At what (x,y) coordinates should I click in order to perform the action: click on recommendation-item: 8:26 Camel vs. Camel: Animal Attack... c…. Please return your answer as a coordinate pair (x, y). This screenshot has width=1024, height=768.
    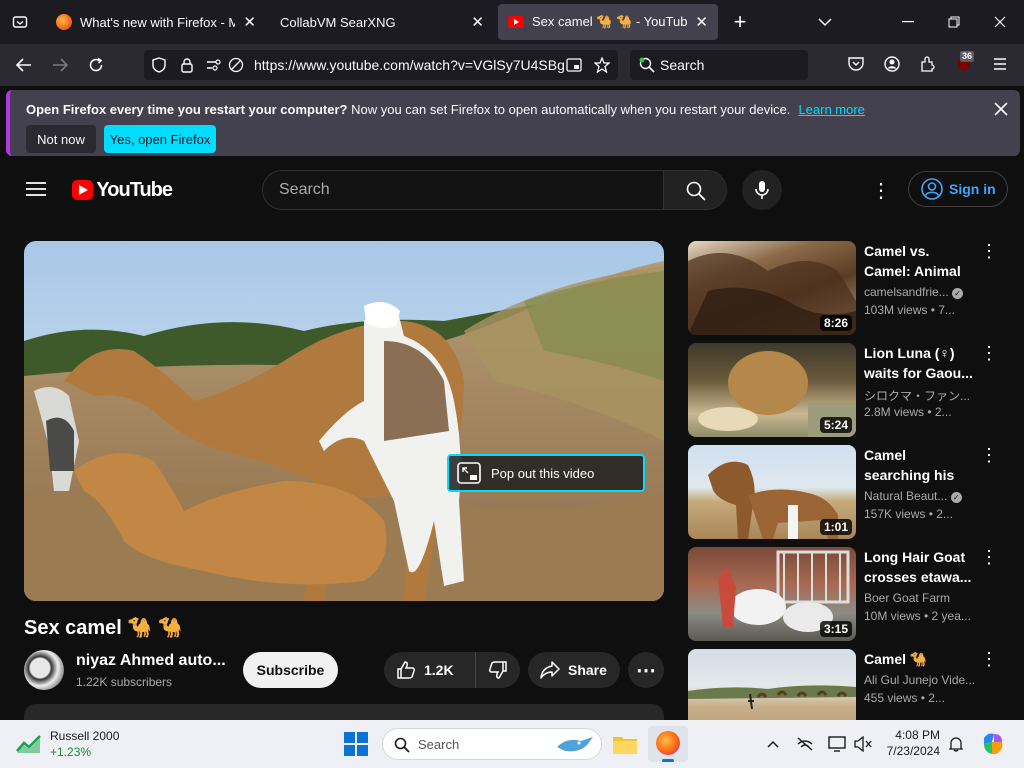
    Looking at the image, I should click on (848, 288).